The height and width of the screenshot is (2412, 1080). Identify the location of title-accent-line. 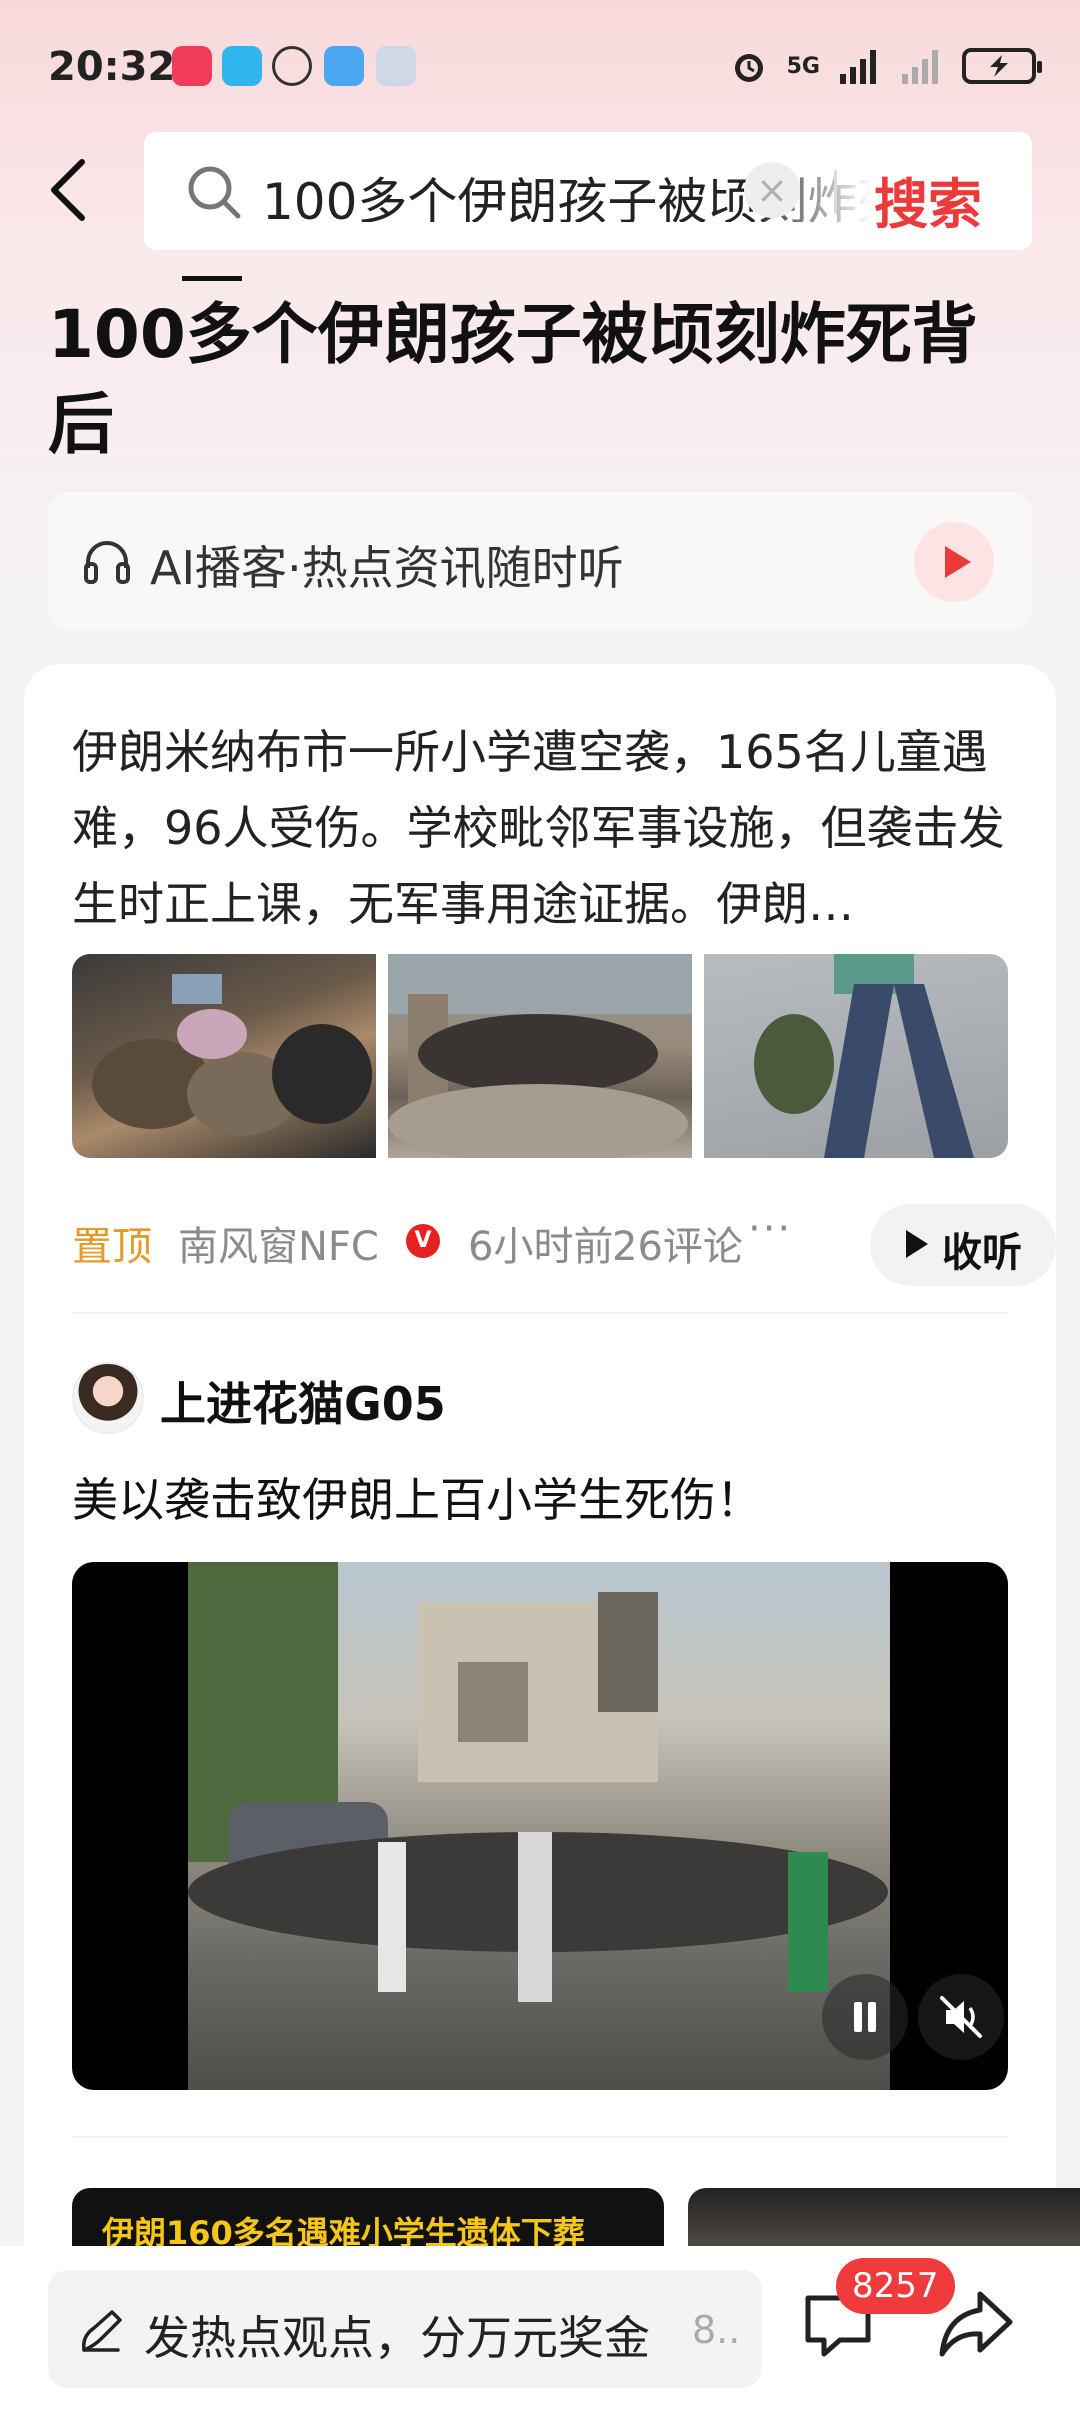
(212, 278).